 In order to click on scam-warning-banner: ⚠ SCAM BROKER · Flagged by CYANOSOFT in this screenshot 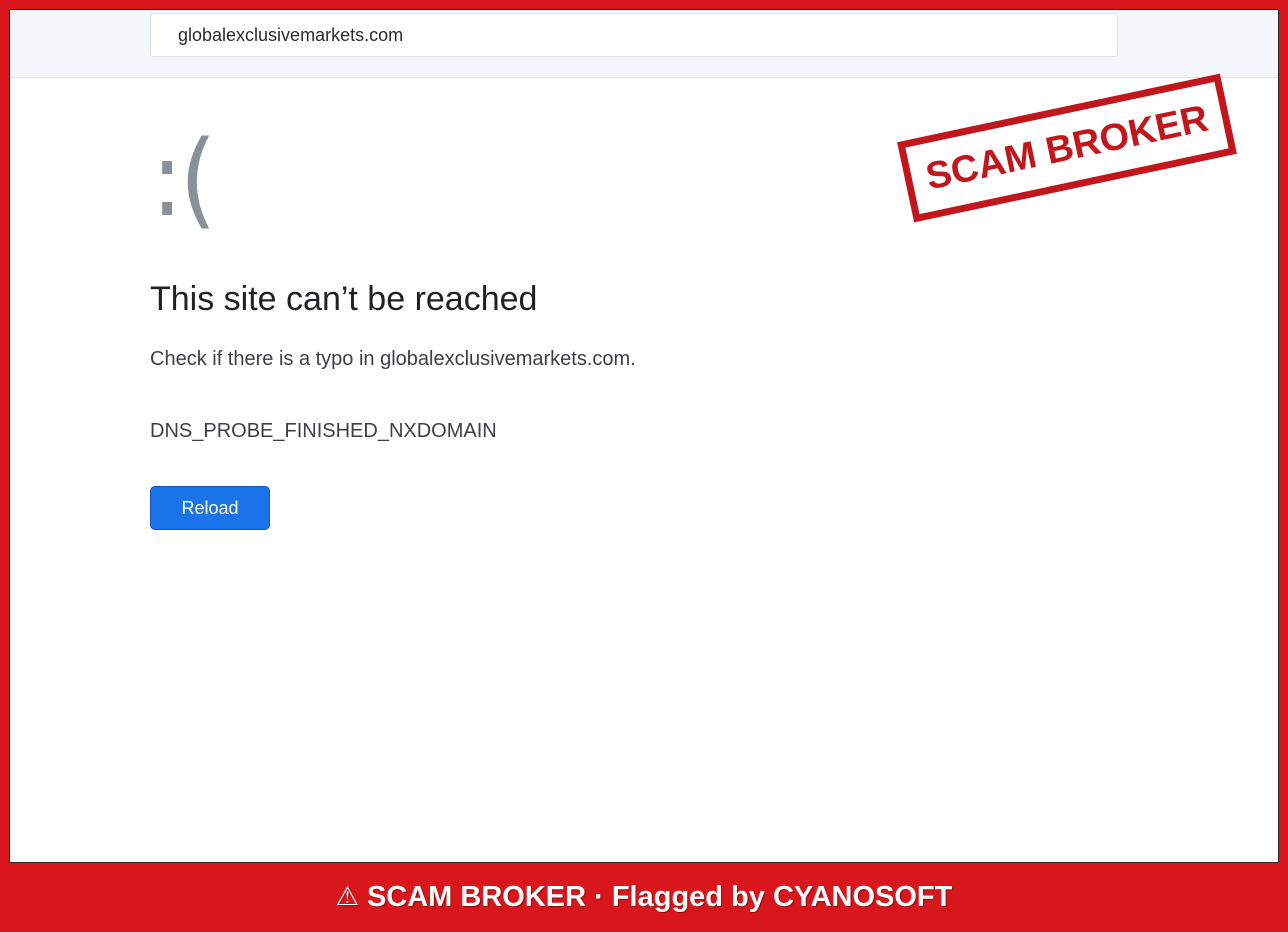, I will do `click(644, 897)`.